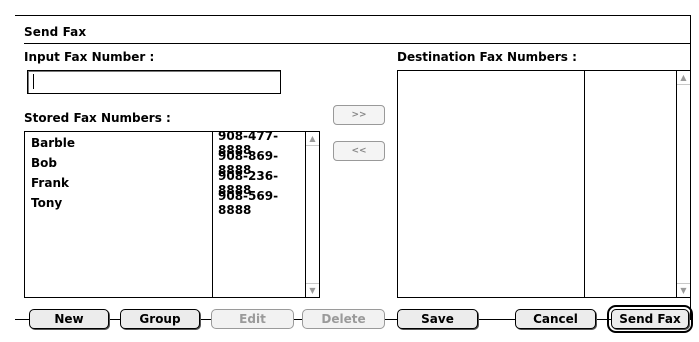 The image size is (699, 342). What do you see at coordinates (47, 203) in the screenshot?
I see `contact-name: Tony` at bounding box center [47, 203].